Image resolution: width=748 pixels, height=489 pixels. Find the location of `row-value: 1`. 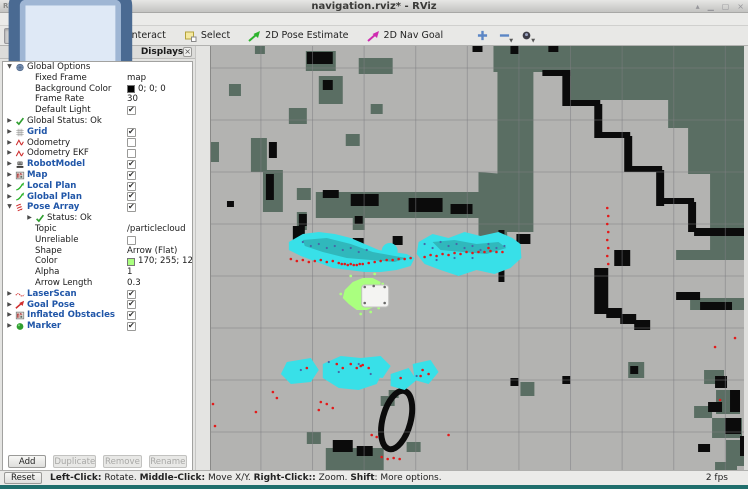

row-value: 1 is located at coordinates (129, 272).